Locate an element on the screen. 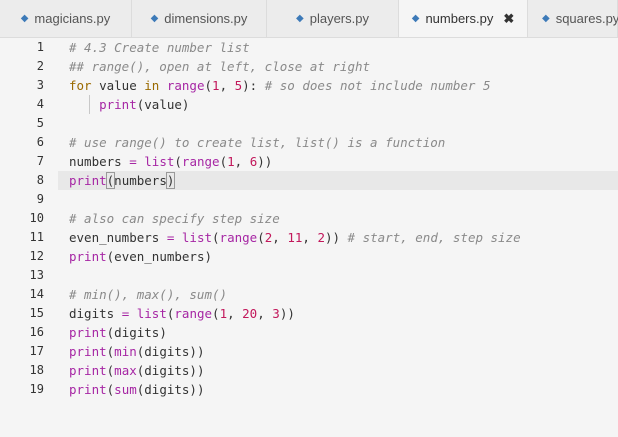  number: 11 is located at coordinates (295, 237).